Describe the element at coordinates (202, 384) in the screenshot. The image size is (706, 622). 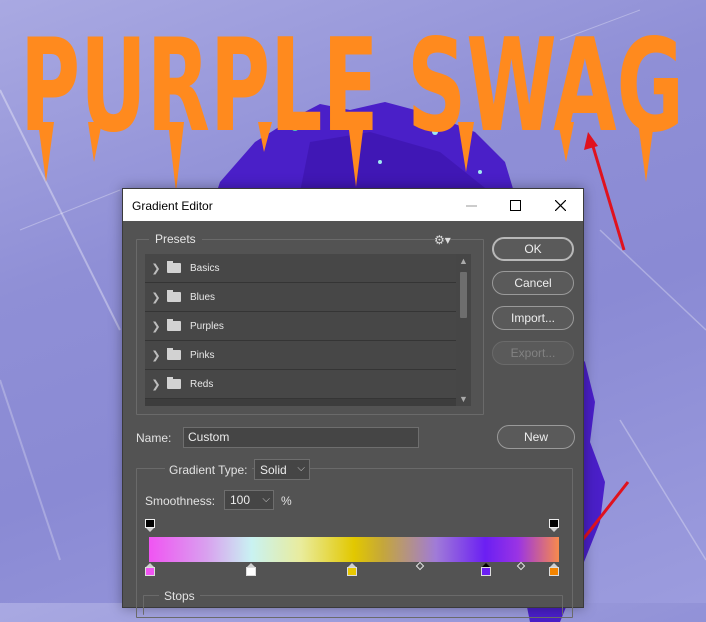
I see `preset-folder-label: Reds` at that location.